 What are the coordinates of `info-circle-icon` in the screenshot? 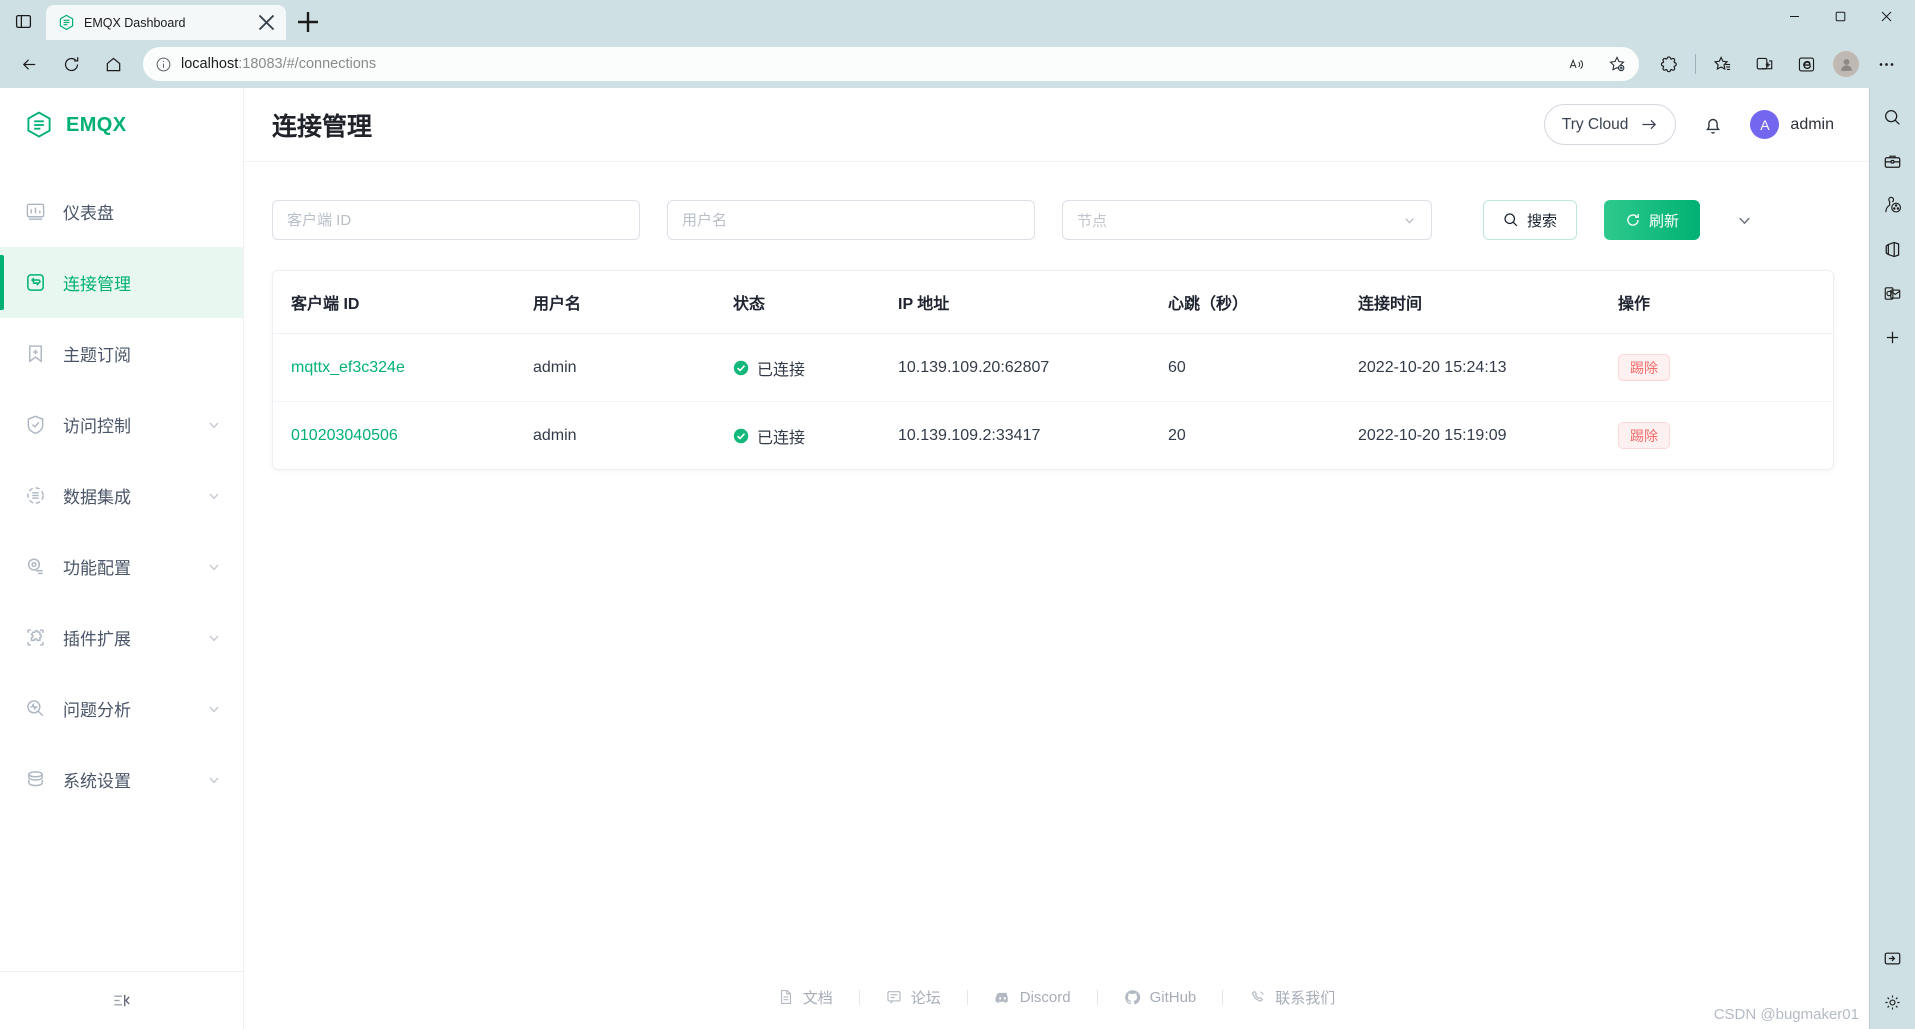 It's located at (163, 64).